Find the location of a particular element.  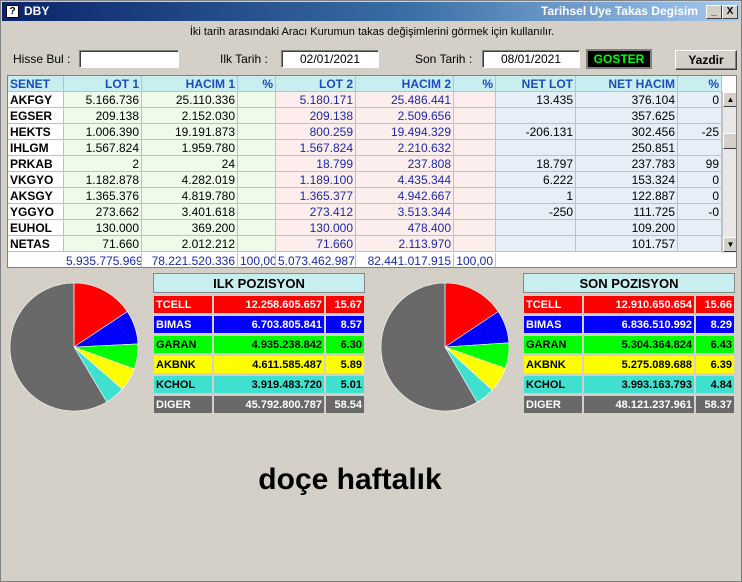

scroll-down-icon: ▼ is located at coordinates (729, 244).